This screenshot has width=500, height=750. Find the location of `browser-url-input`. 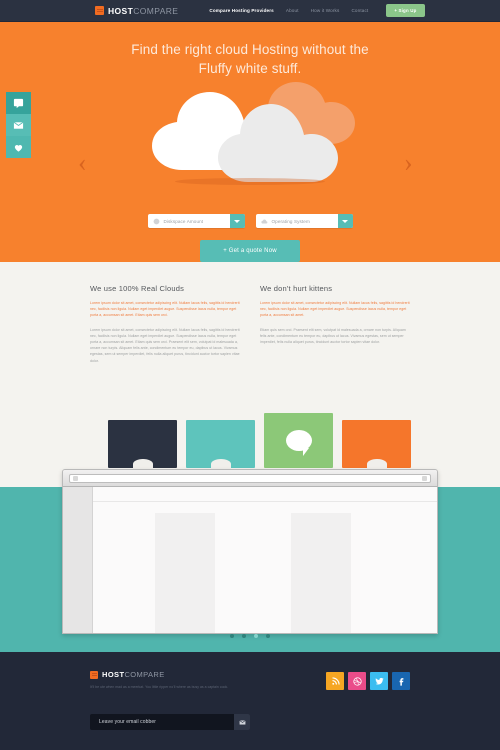

browser-url-input is located at coordinates (250, 478).